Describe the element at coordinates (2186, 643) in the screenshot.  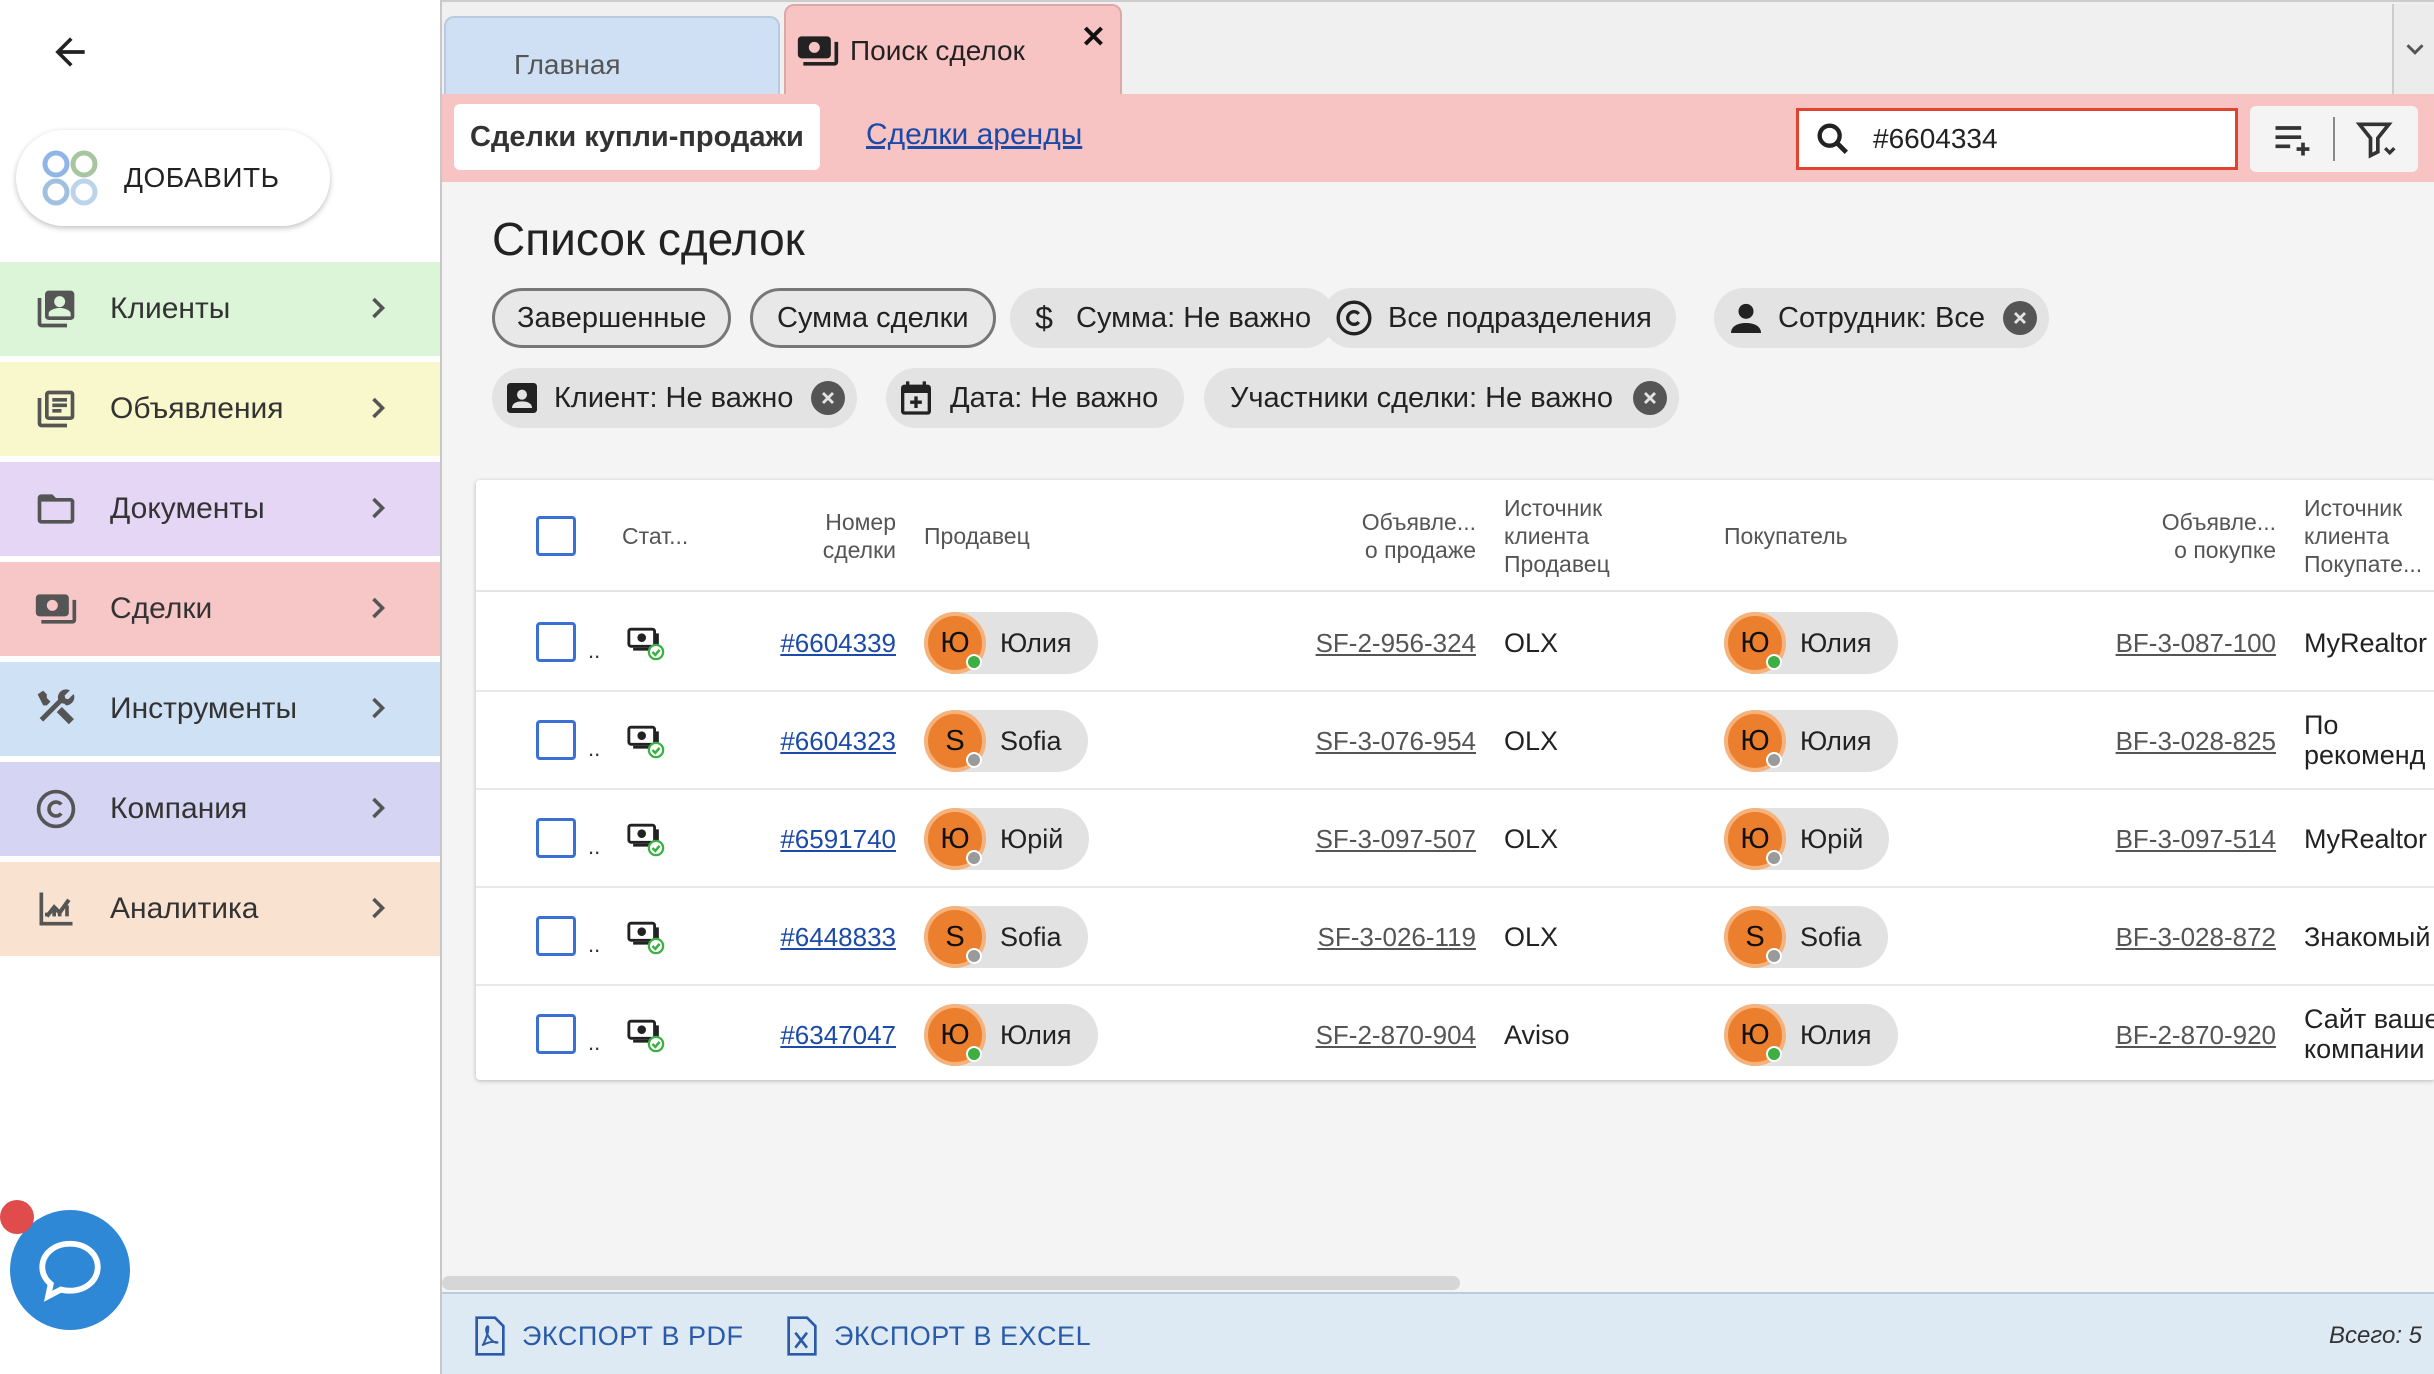
I see `buy-ad-link: BF-3-087-100` at that location.